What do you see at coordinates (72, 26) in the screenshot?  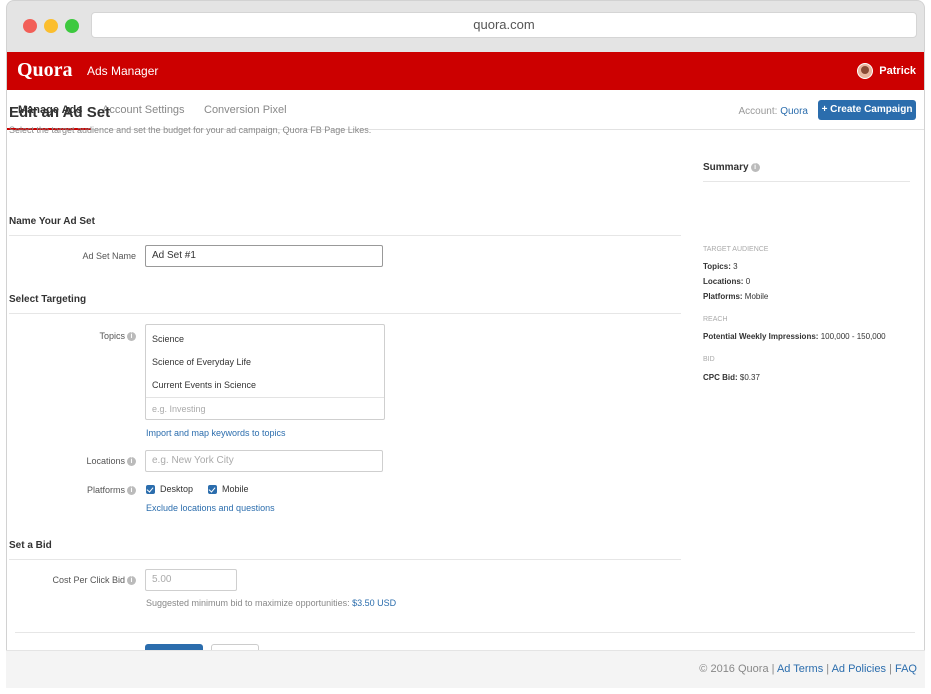 I see `maximize-window-button` at bounding box center [72, 26].